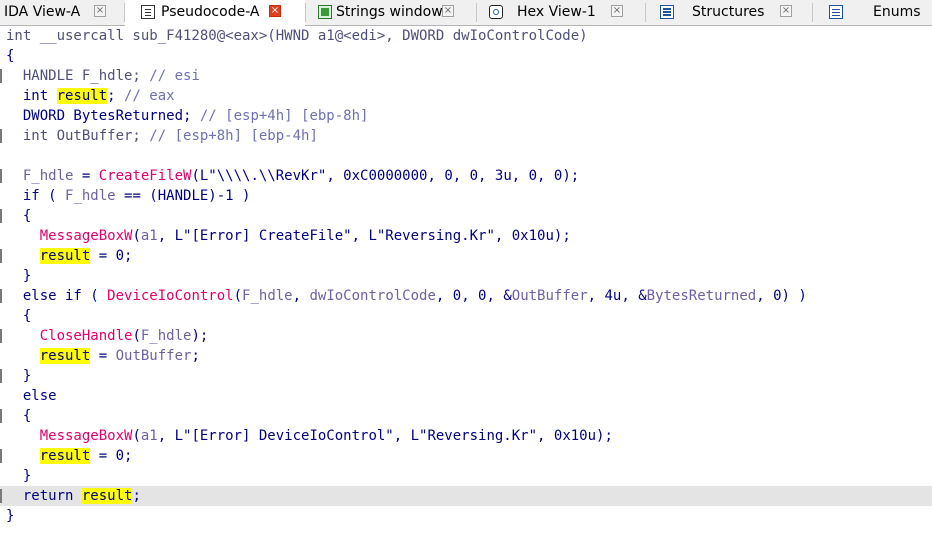 This screenshot has height=546, width=932. I want to click on code-line: else, so click(31, 396).